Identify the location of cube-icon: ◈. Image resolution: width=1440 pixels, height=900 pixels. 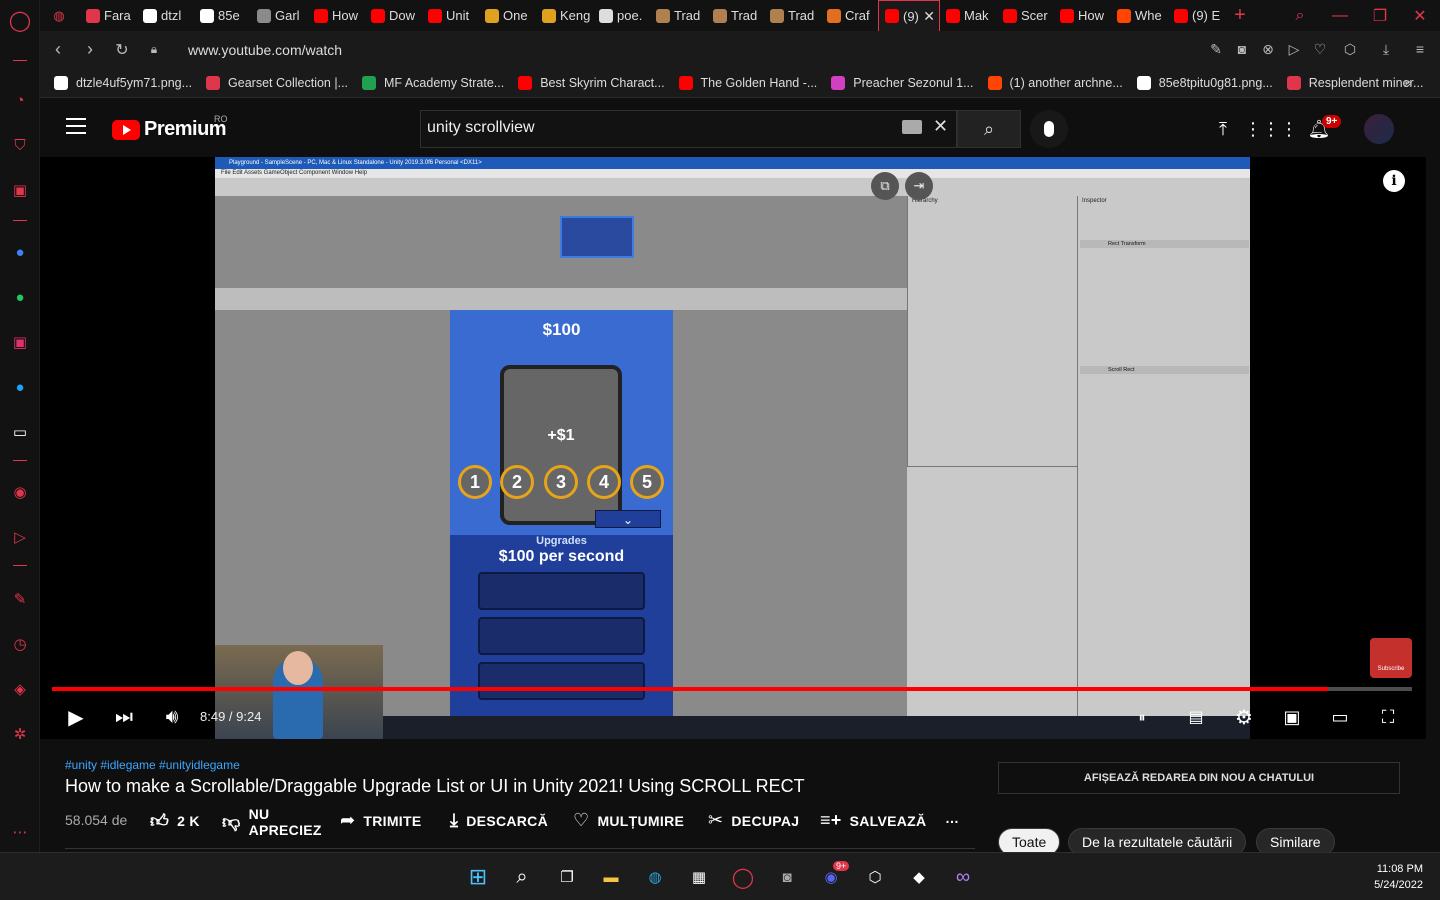
(20, 689).